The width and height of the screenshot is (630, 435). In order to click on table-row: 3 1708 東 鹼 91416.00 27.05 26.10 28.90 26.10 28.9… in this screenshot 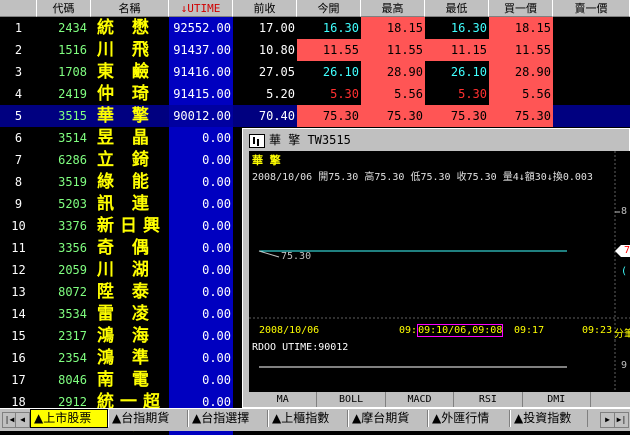, I will do `click(315, 72)`.